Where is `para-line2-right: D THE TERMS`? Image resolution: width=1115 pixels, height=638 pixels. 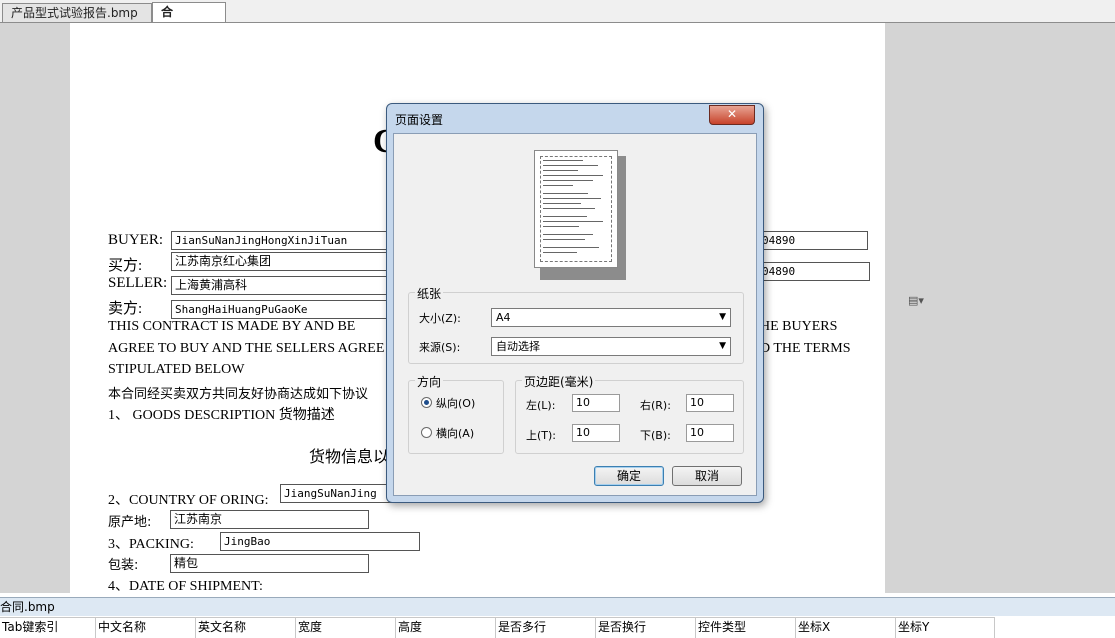
para-line2-right: D THE TERMS is located at coordinates (805, 348).